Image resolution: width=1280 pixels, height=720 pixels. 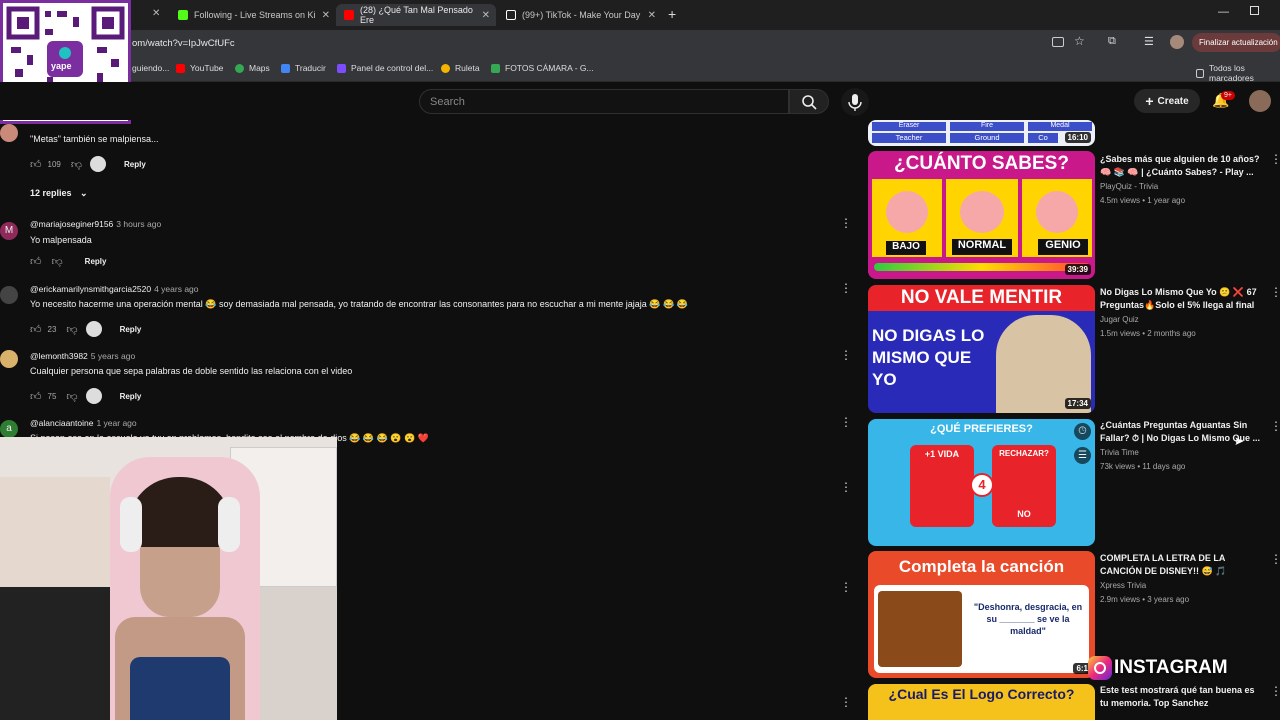 What do you see at coordinates (1129, 186) in the screenshot?
I see `channel-name: PlayQuiz - Trivia` at bounding box center [1129, 186].